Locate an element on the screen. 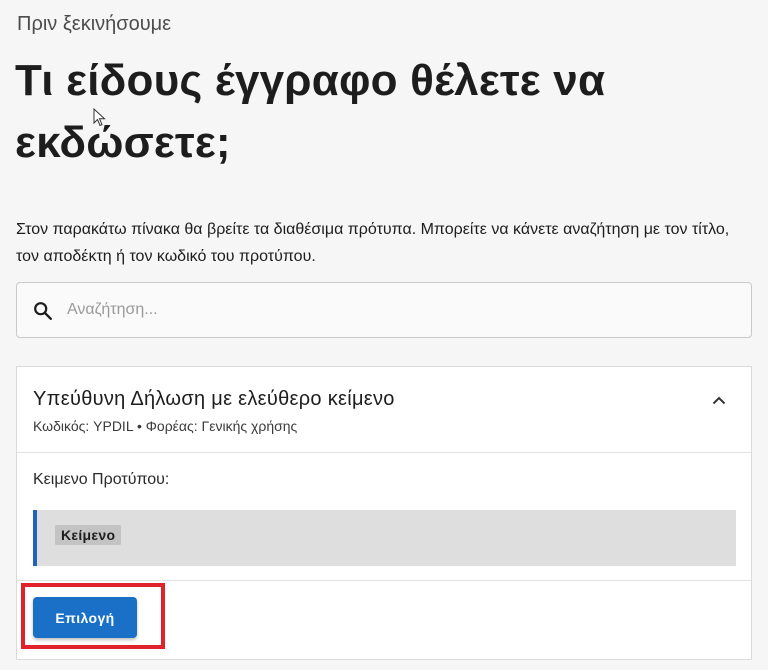  search-input is located at coordinates (407, 310).